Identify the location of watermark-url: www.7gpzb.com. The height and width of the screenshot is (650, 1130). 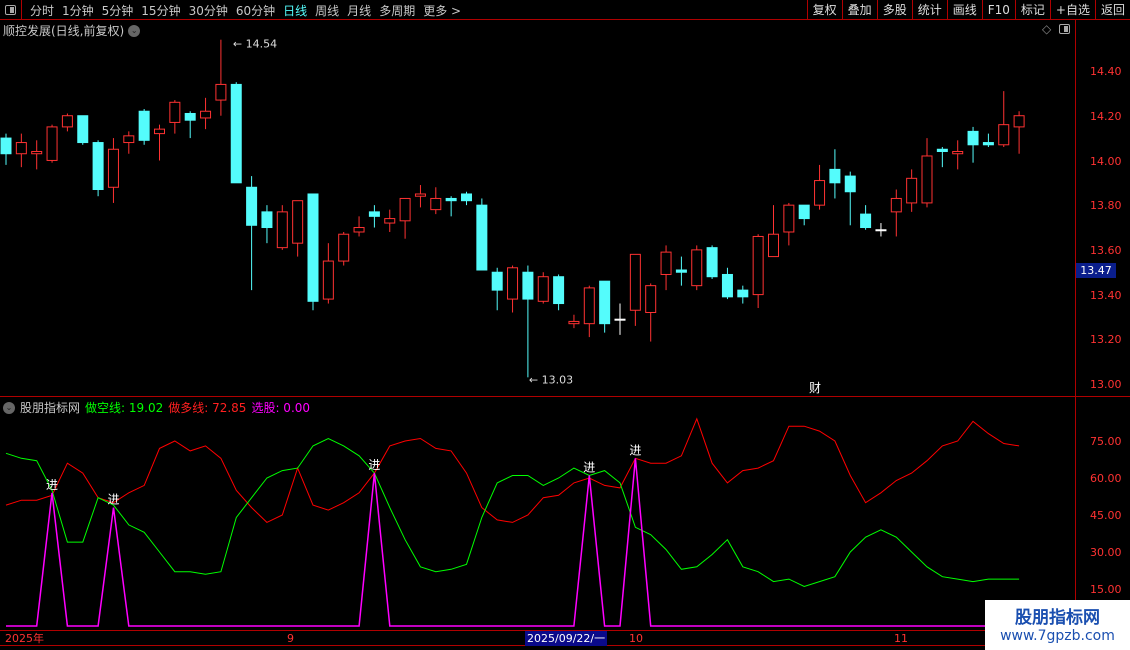
(1057, 636).